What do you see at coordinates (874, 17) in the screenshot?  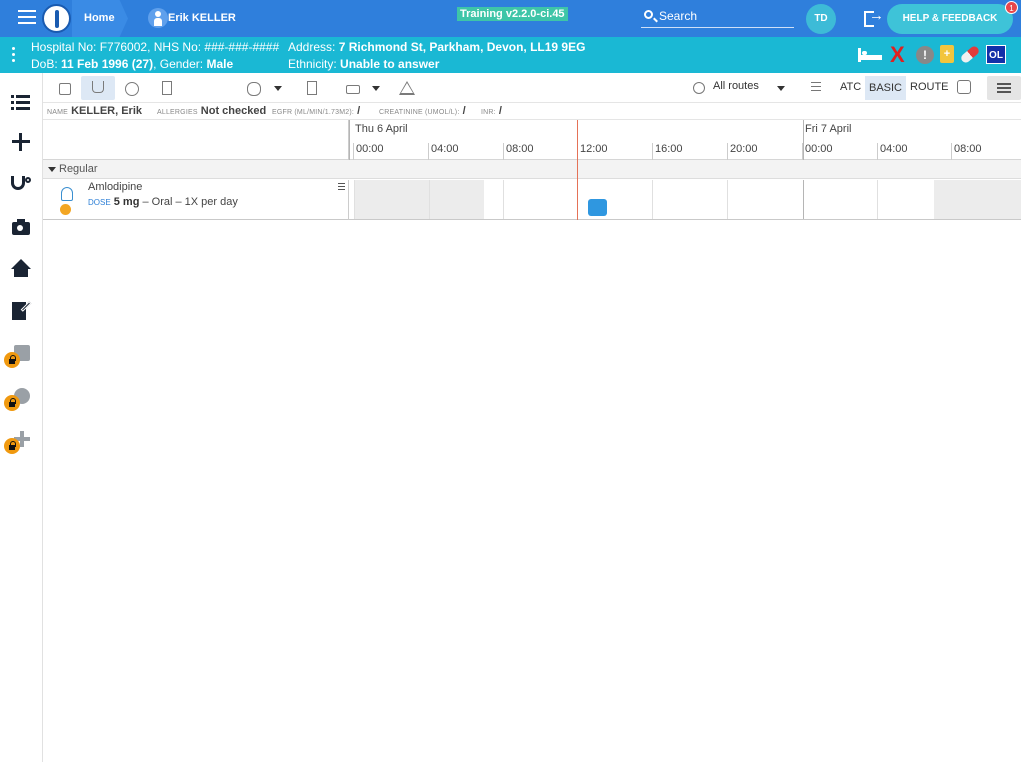 I see `logout-icon` at bounding box center [874, 17].